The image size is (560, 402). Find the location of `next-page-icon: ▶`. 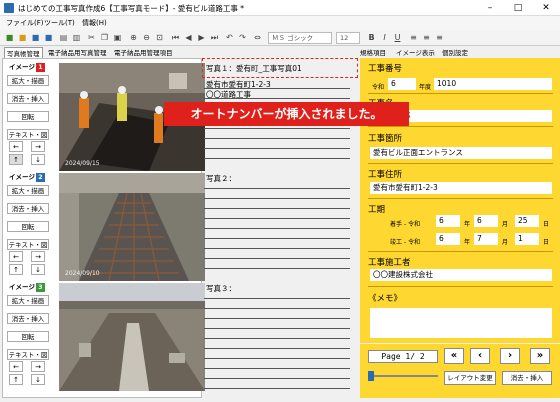

next-page-icon: ▶ is located at coordinates (201, 37).